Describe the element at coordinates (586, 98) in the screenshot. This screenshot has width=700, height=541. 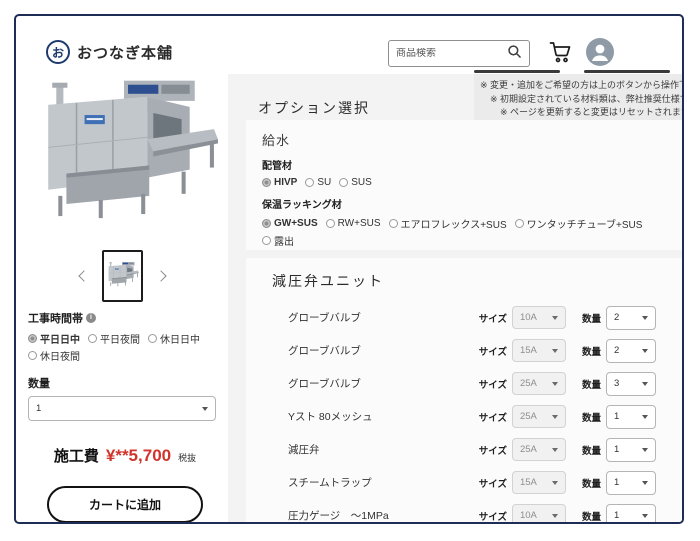
I see `notice-line: ※ 初期設定されている材料類は、弊社推奨仕様です` at that location.